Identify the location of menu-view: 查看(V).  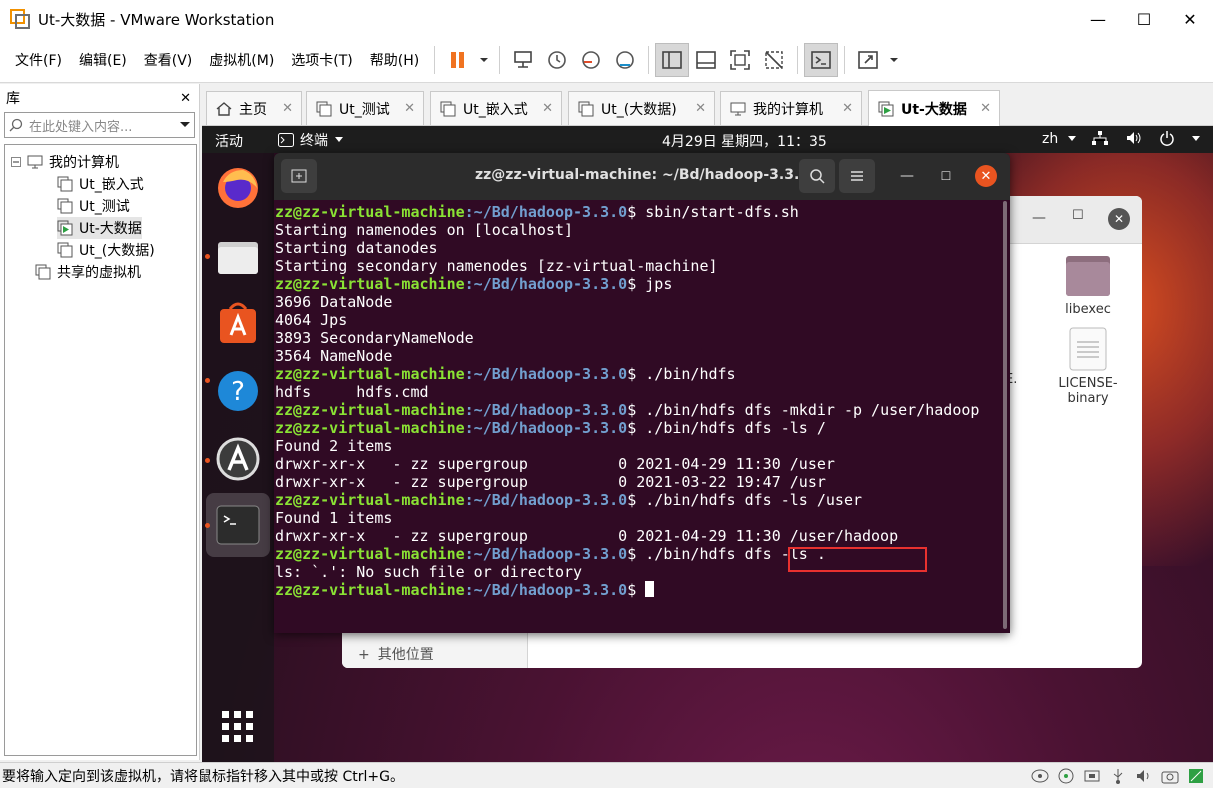
(169, 60).